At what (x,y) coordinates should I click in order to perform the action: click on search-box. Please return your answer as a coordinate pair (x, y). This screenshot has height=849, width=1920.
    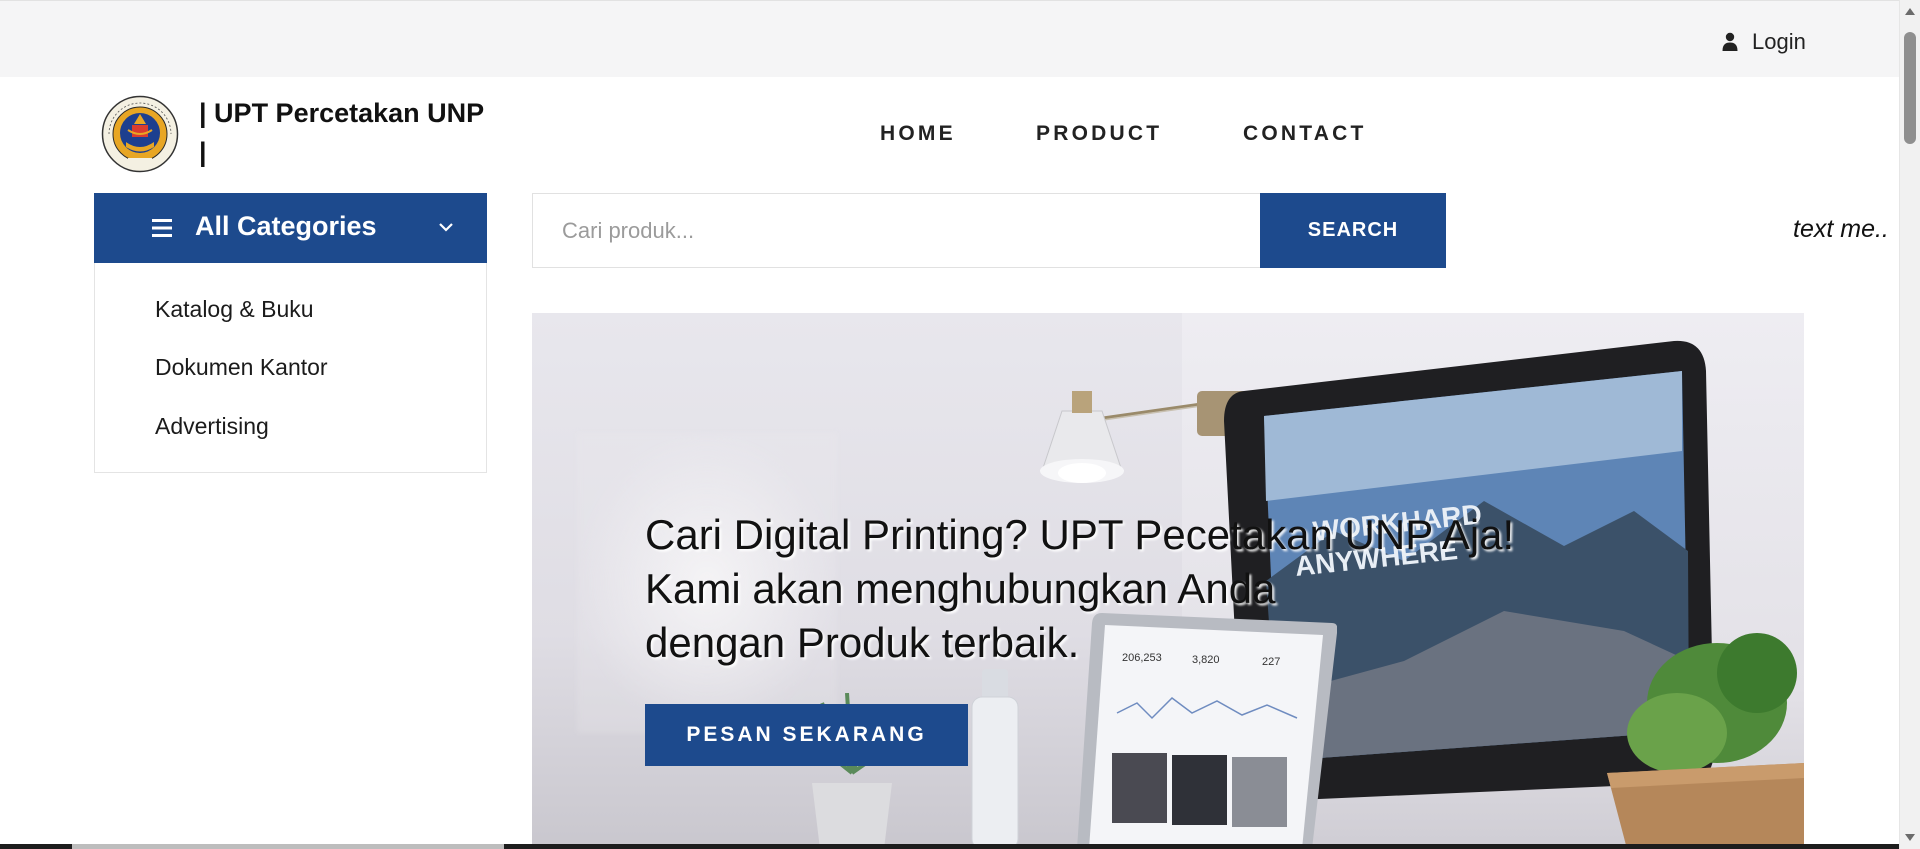
    Looking at the image, I should click on (896, 230).